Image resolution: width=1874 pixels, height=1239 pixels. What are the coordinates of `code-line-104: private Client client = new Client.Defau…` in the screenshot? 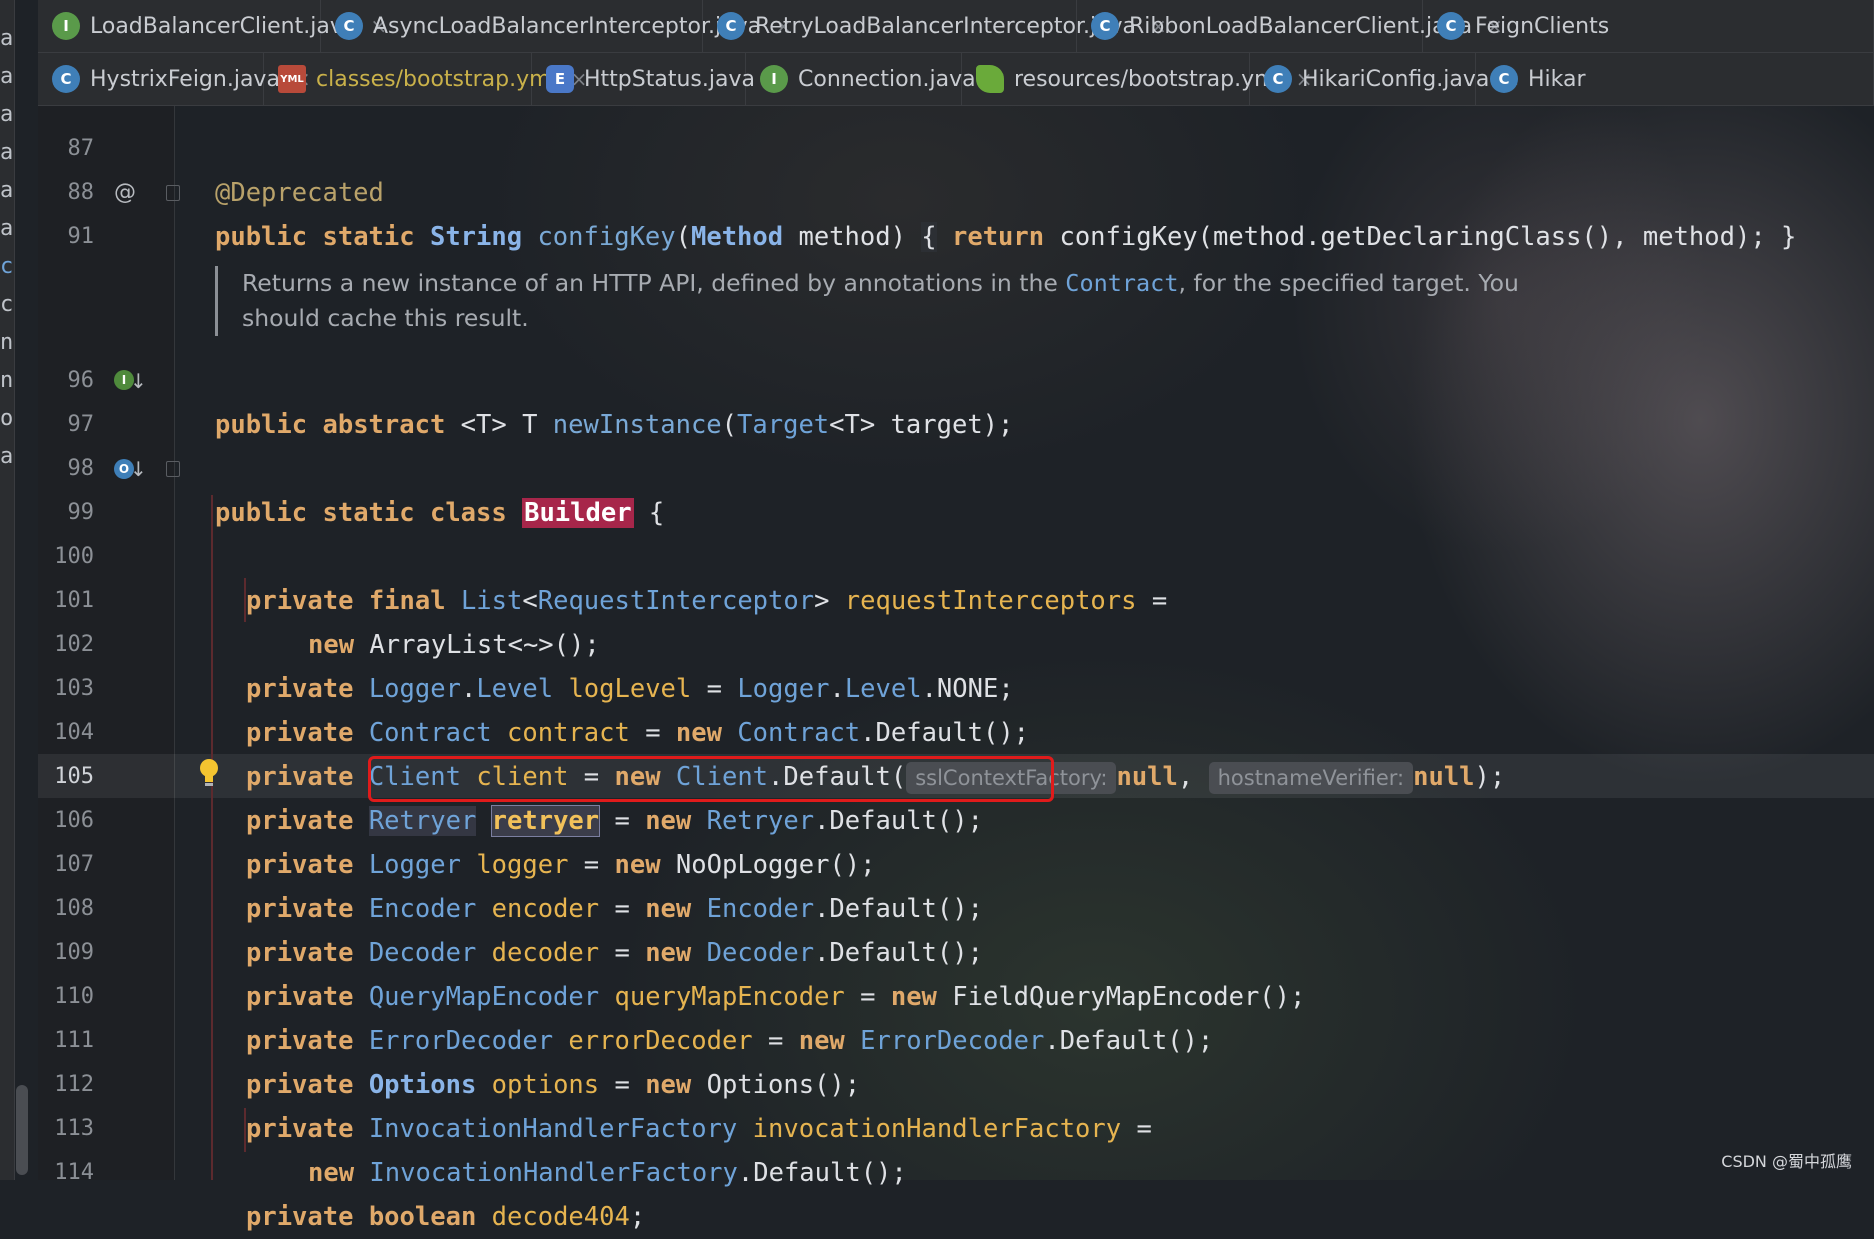 It's located at (937, 752).